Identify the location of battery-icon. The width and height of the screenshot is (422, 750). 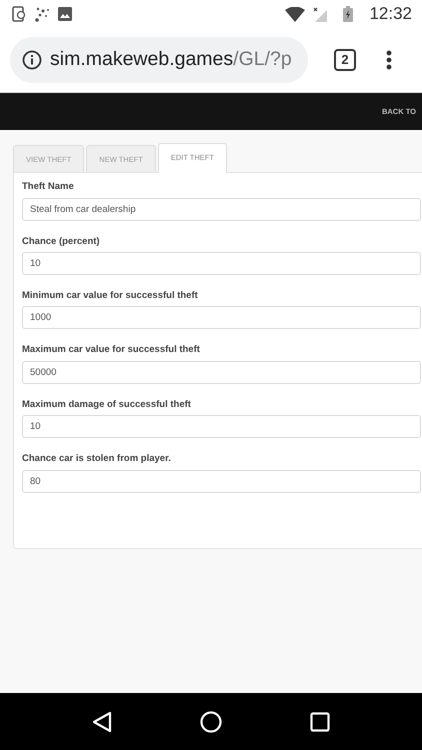
(348, 14).